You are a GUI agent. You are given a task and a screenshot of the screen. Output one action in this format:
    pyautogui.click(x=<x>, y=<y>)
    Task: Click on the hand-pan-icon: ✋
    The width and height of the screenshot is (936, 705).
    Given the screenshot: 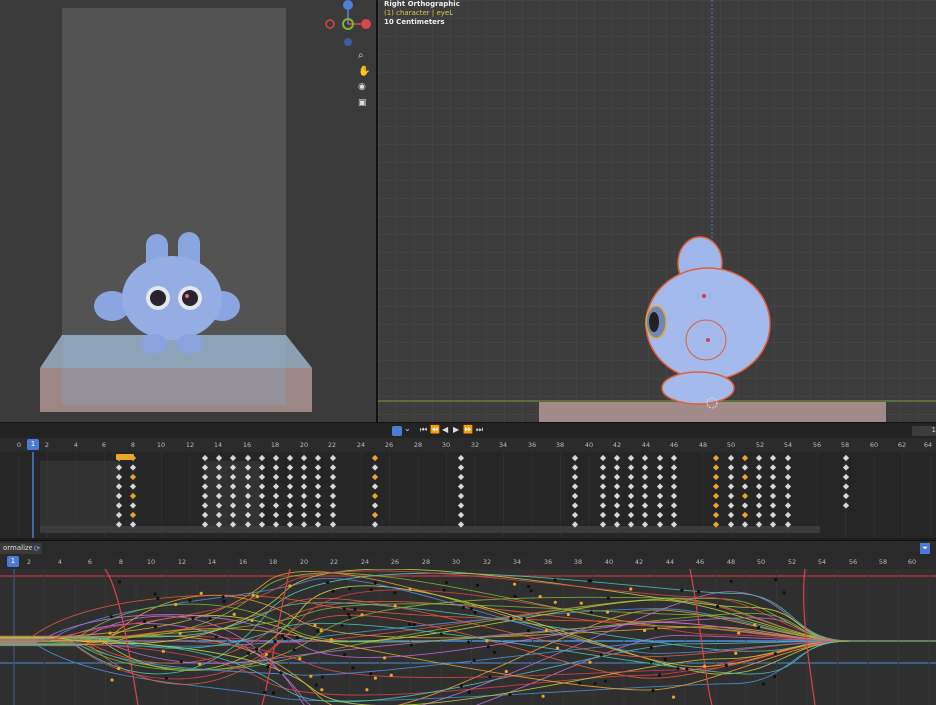 What is the action you would take?
    pyautogui.click(x=364, y=74)
    